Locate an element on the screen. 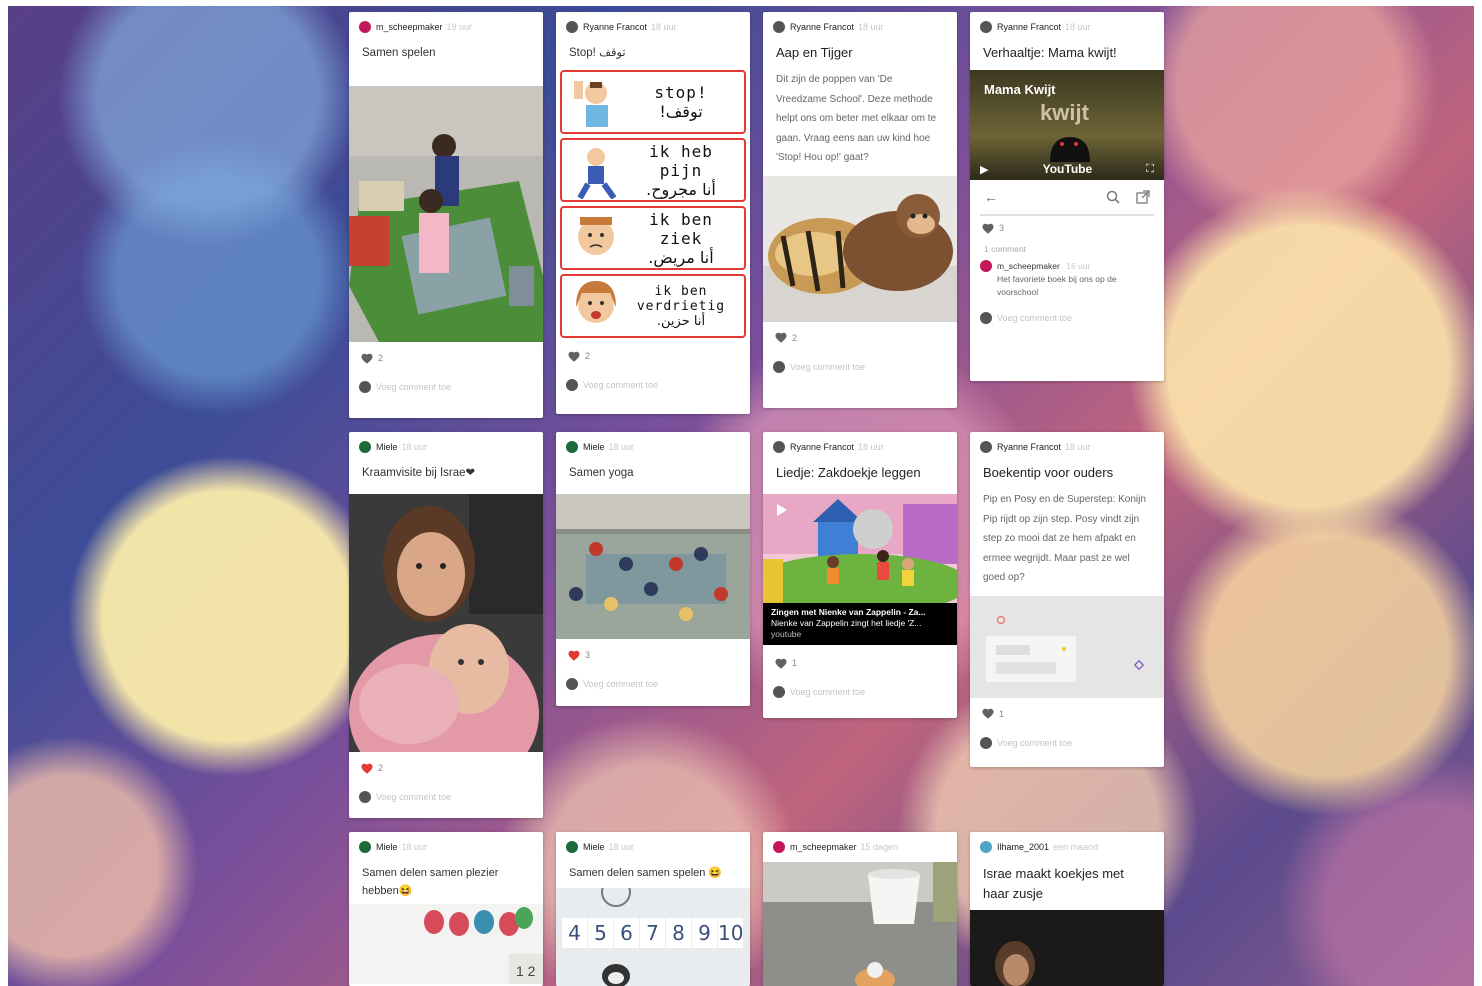  open-external-icon is located at coordinates (1143, 197).